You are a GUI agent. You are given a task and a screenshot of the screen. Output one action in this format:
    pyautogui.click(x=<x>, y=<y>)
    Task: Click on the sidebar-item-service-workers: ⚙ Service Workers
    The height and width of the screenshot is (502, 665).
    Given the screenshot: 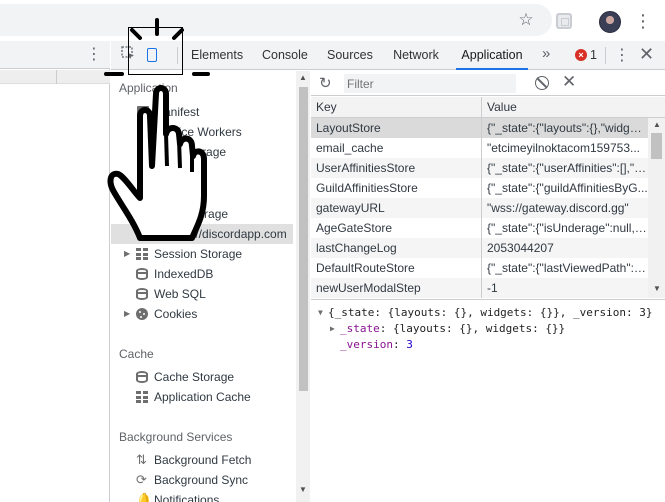 What is the action you would take?
    pyautogui.click(x=202, y=132)
    